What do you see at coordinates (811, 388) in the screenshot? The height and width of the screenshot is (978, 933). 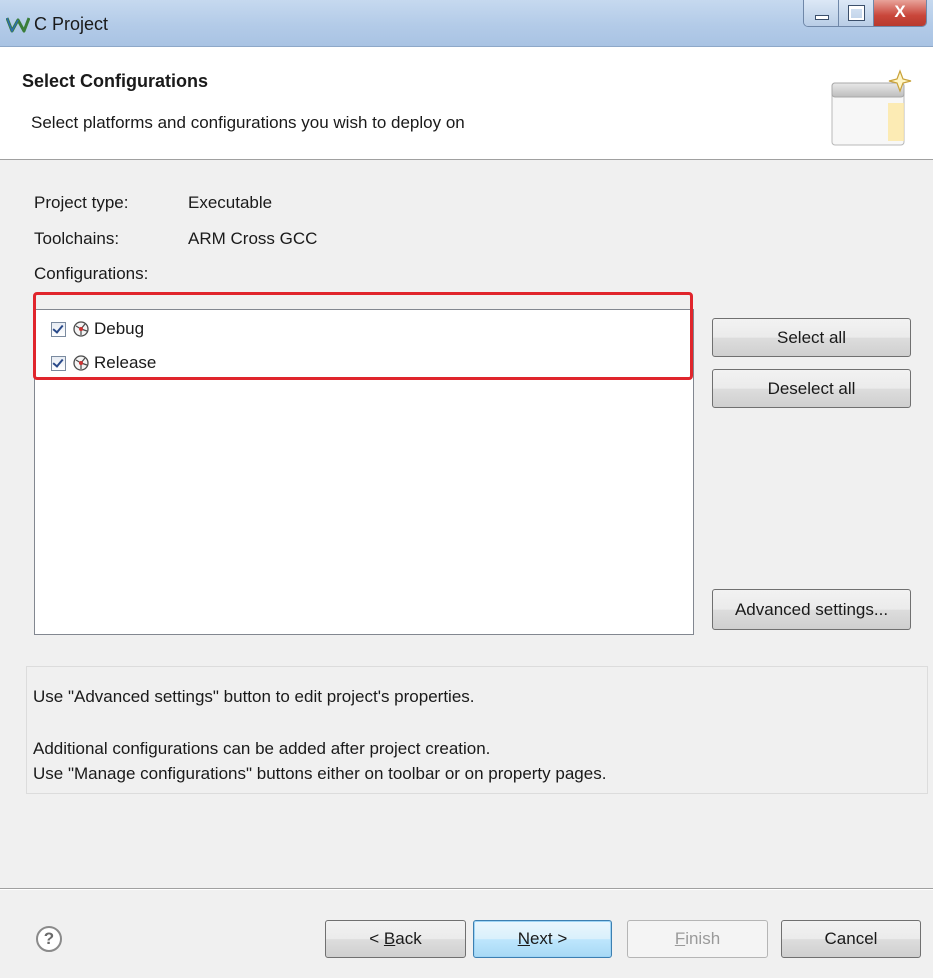 I see `deselect-all-button: Deselect all` at bounding box center [811, 388].